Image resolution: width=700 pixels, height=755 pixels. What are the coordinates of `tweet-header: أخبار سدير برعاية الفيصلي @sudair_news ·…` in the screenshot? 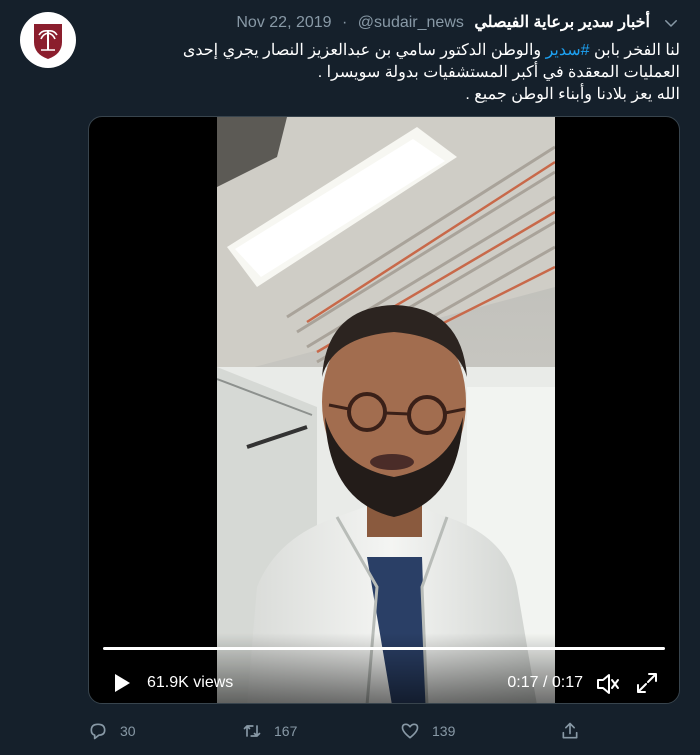 It's located at (369, 24).